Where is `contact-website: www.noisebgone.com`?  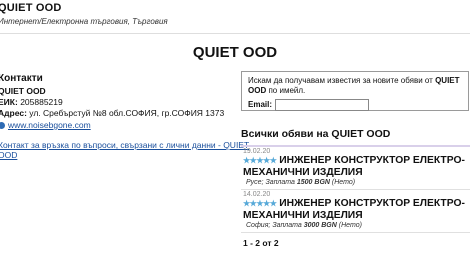
contact-website: www.noisebgone.com is located at coordinates (45, 125).